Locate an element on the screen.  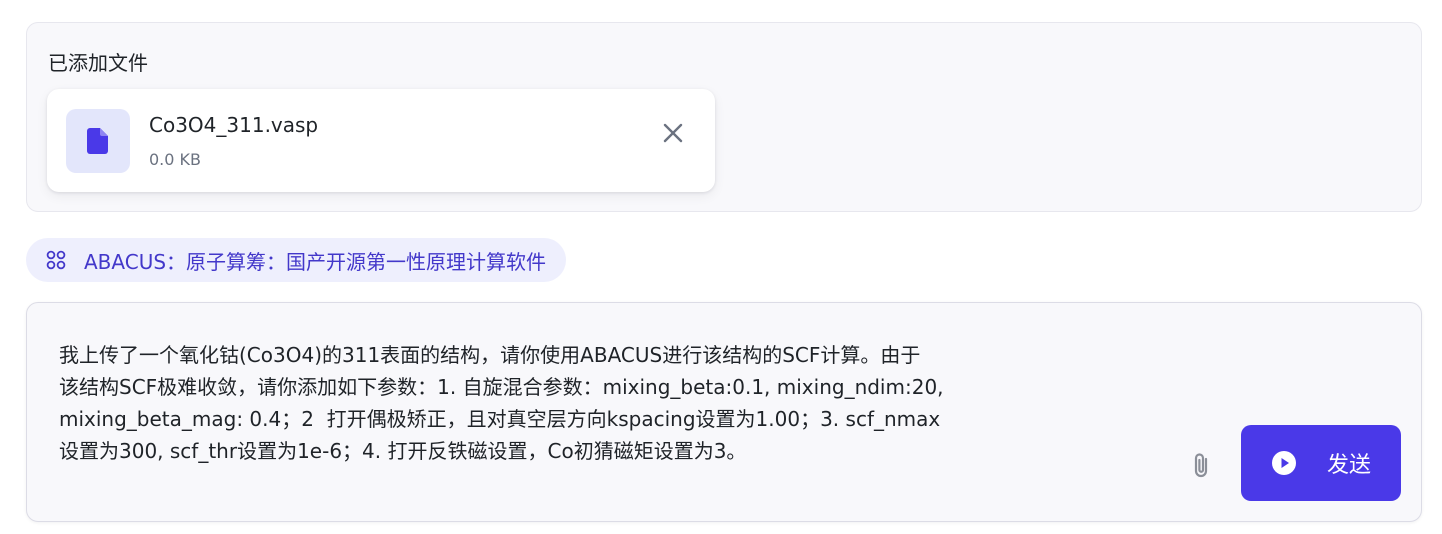
apps-grid-icon is located at coordinates (56, 260).